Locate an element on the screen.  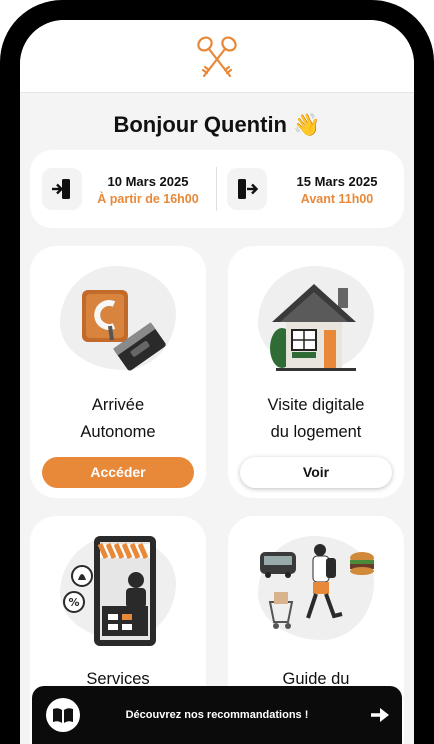
card-title: Visite digitale du logement is located at coordinates (316, 419).